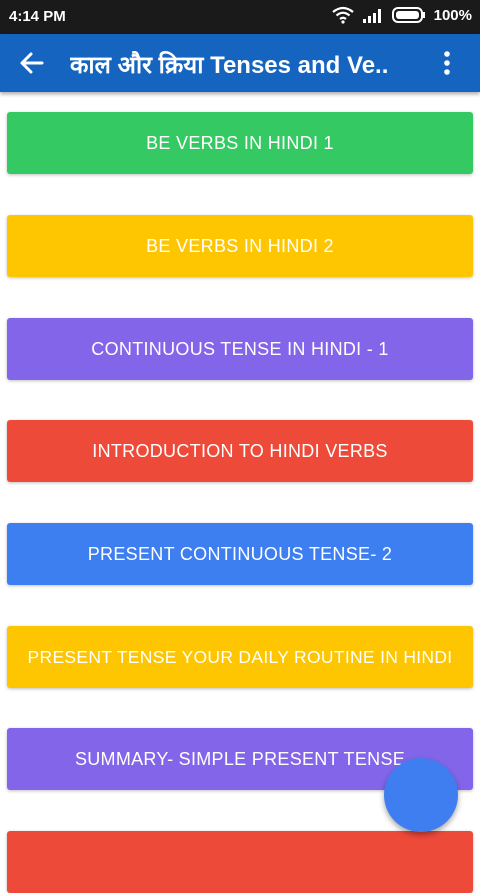 The width and height of the screenshot is (480, 893). I want to click on app-toolbar: काल और क्रिया Tenses and Ve.., so click(240, 63).